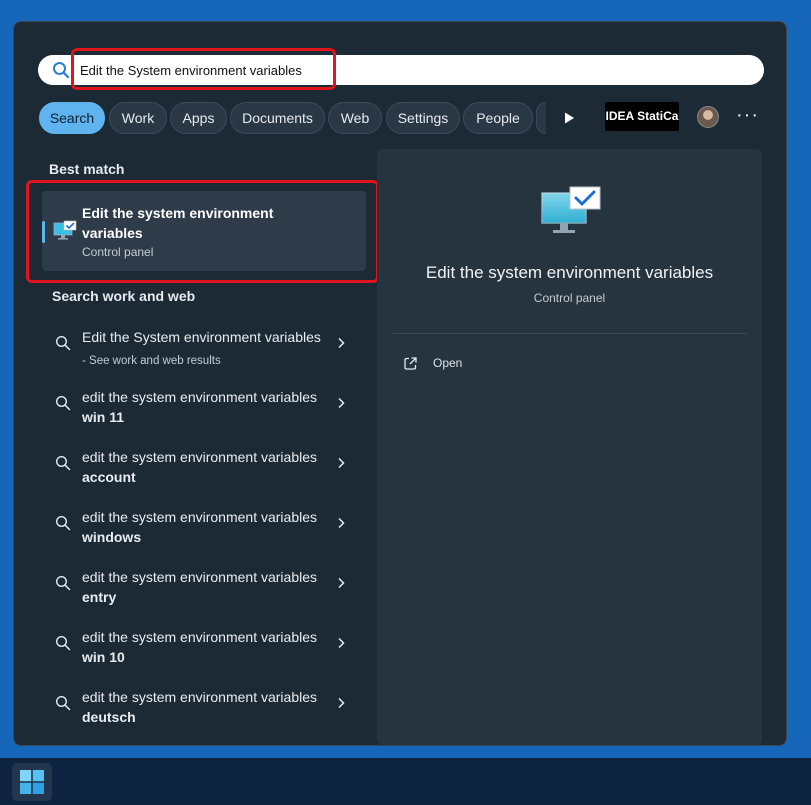 Image resolution: width=811 pixels, height=805 pixels. What do you see at coordinates (43, 232) in the screenshot?
I see `selection-indicator` at bounding box center [43, 232].